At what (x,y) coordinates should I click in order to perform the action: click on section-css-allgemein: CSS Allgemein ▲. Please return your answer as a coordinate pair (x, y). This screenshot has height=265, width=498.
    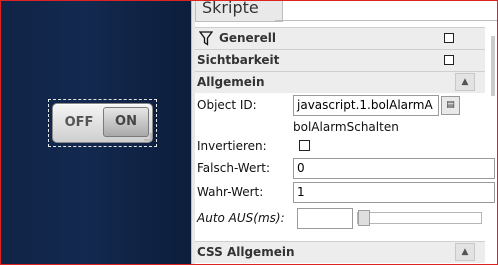
    Looking at the image, I should click on (340, 252).